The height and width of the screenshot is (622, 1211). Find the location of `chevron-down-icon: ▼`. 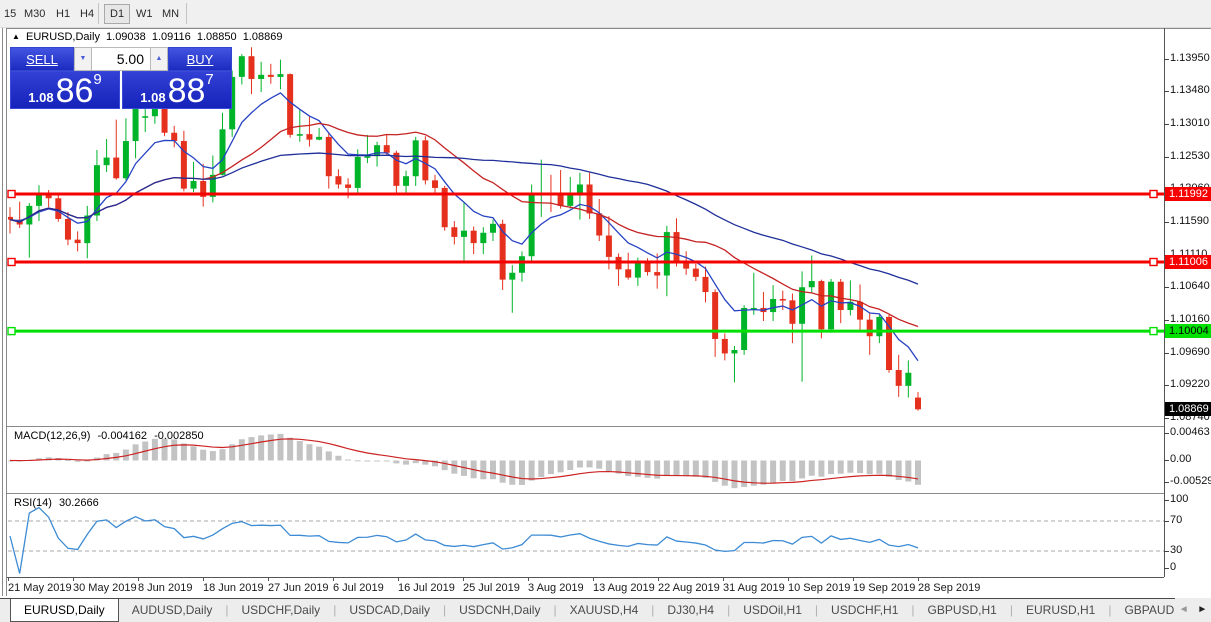

chevron-down-icon: ▼ is located at coordinates (83, 58).